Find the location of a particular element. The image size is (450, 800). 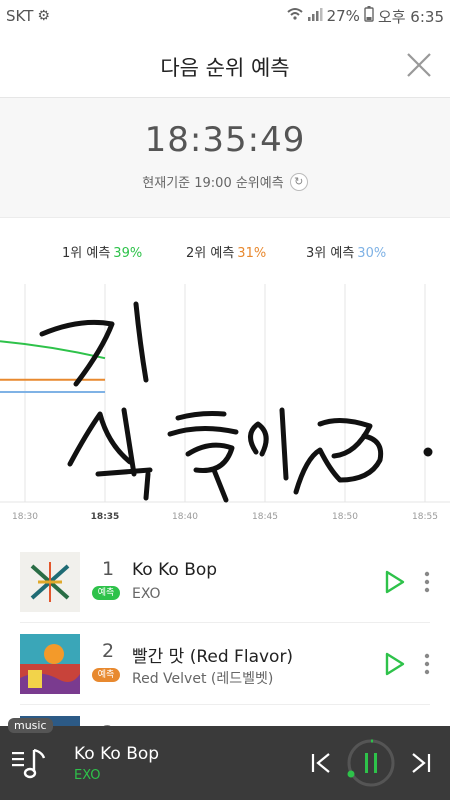

battery-level: 27% is located at coordinates (343, 16).